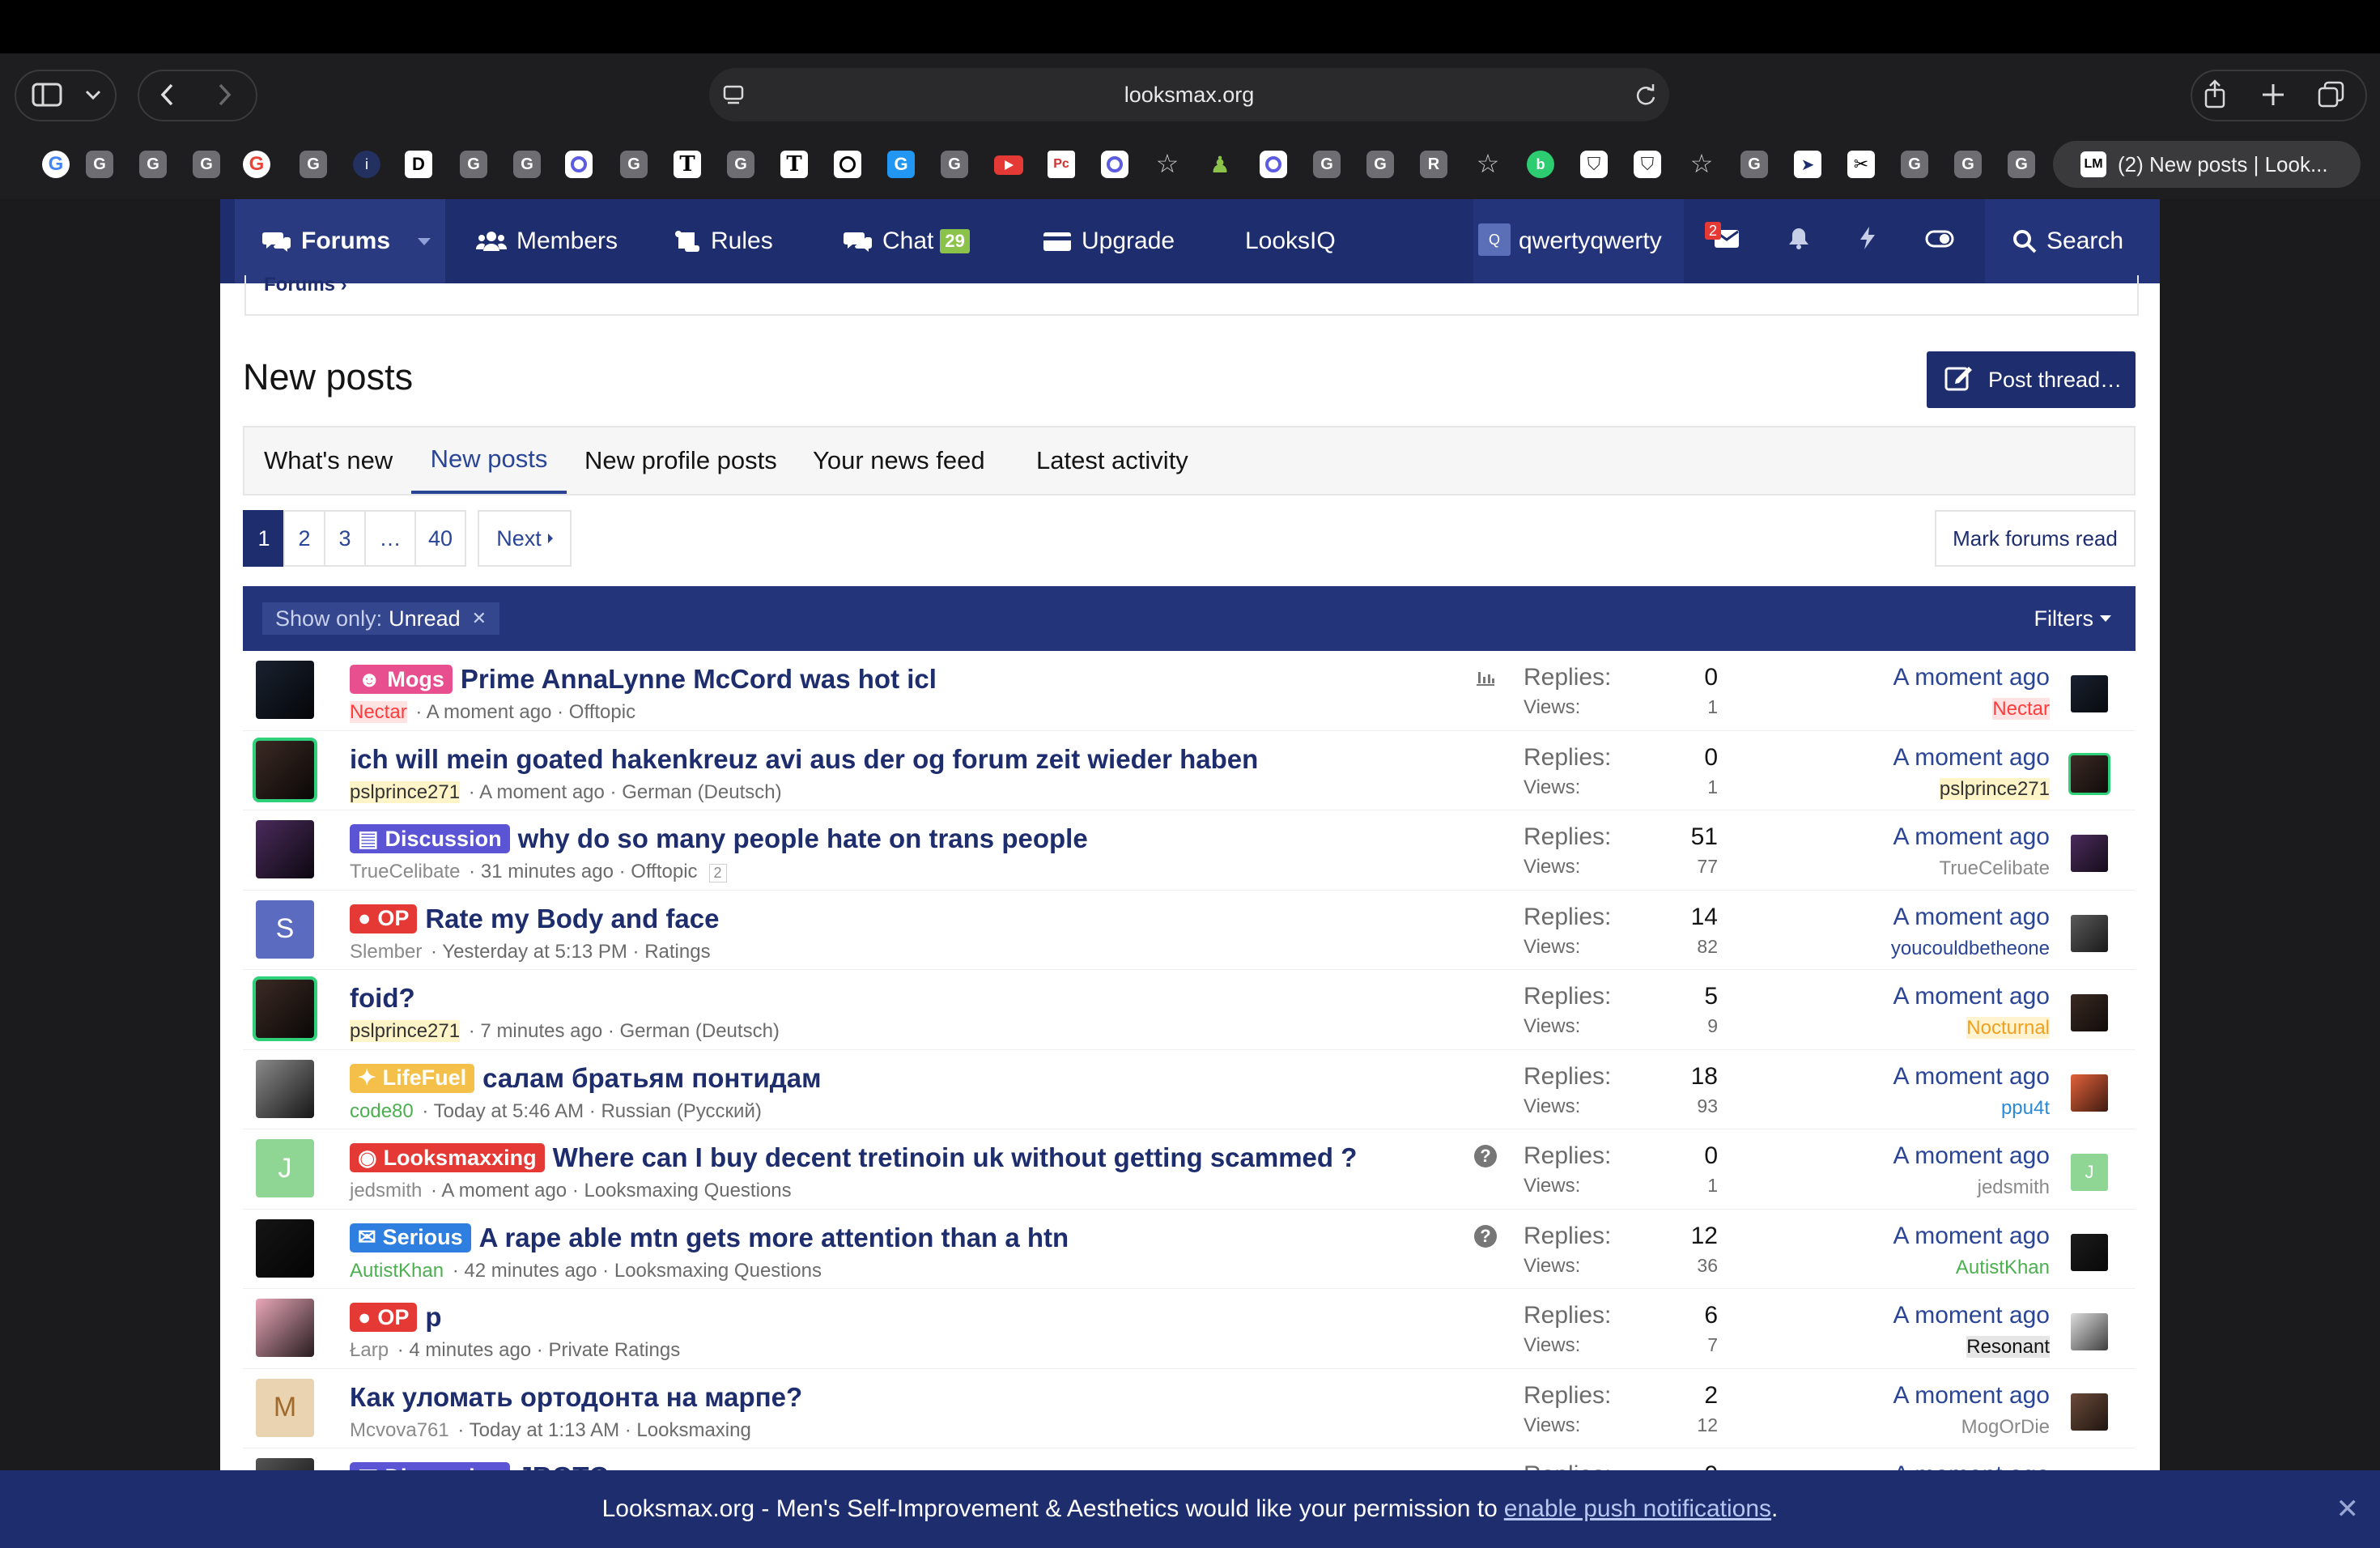  I want to click on thread-author: Slember, so click(386, 952).